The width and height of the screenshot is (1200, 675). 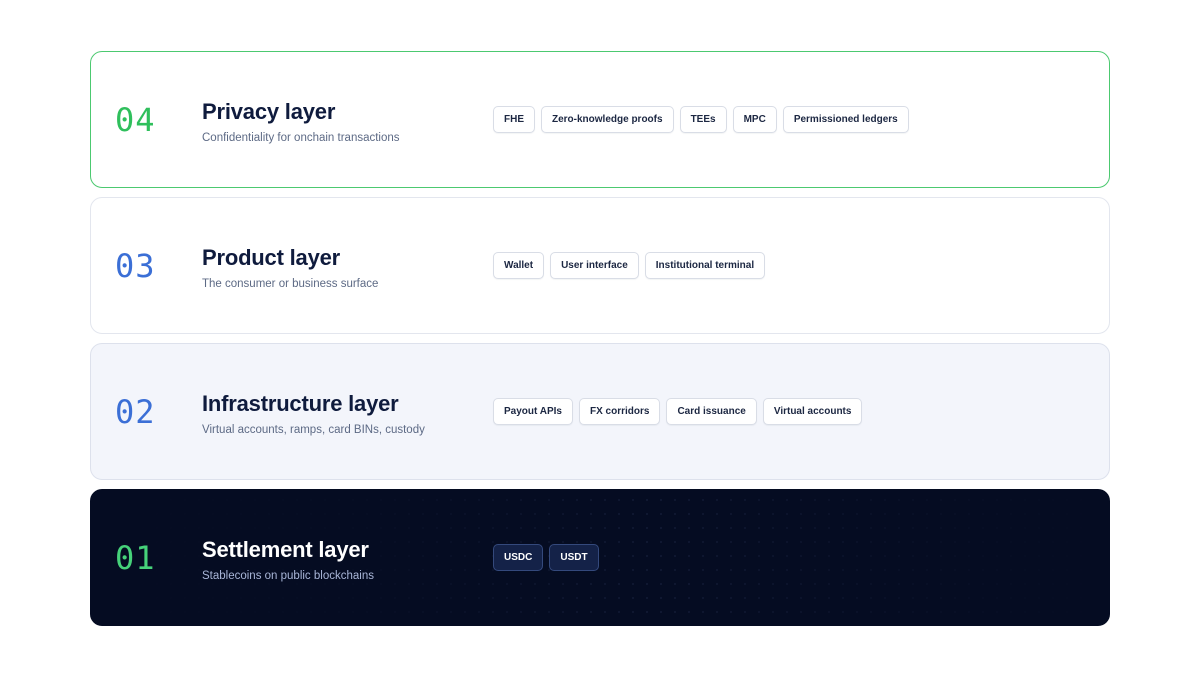 What do you see at coordinates (705, 265) in the screenshot?
I see `tag-institutional-terminal: Institutional terminal` at bounding box center [705, 265].